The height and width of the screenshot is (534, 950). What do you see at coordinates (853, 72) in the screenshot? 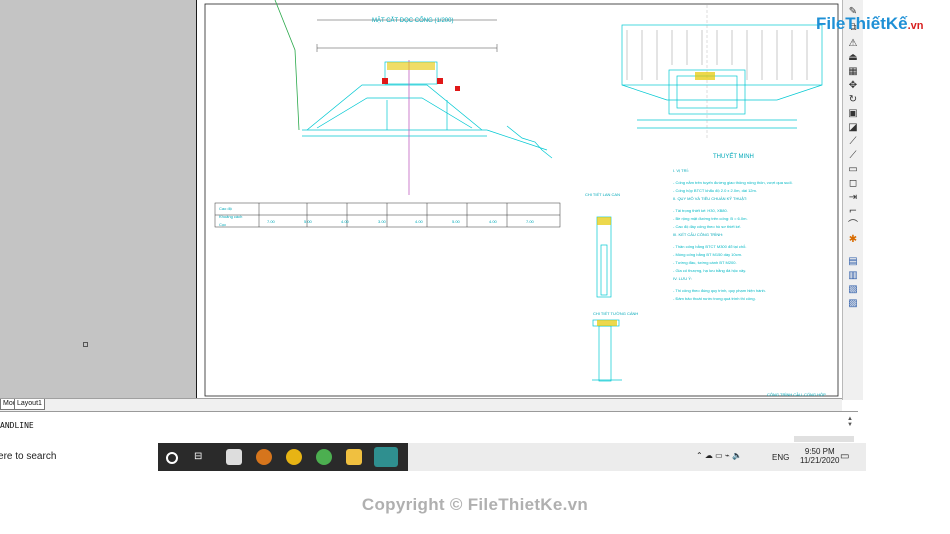
I see `array-icon: ▦` at bounding box center [853, 72].